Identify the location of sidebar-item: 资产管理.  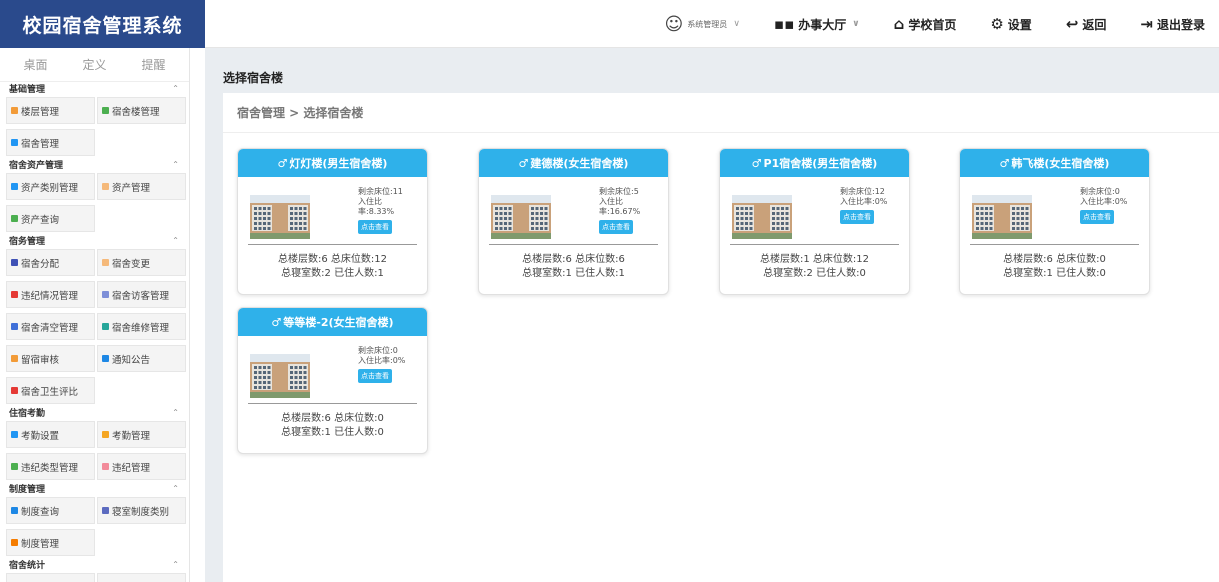
(141, 186).